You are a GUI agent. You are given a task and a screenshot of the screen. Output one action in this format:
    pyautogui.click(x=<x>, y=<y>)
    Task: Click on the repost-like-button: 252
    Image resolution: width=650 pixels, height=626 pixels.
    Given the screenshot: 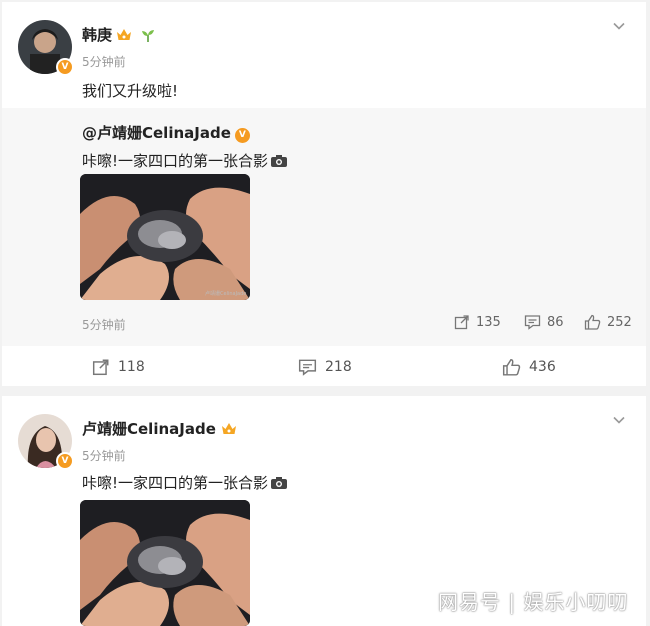 What is the action you would take?
    pyautogui.click(x=608, y=322)
    